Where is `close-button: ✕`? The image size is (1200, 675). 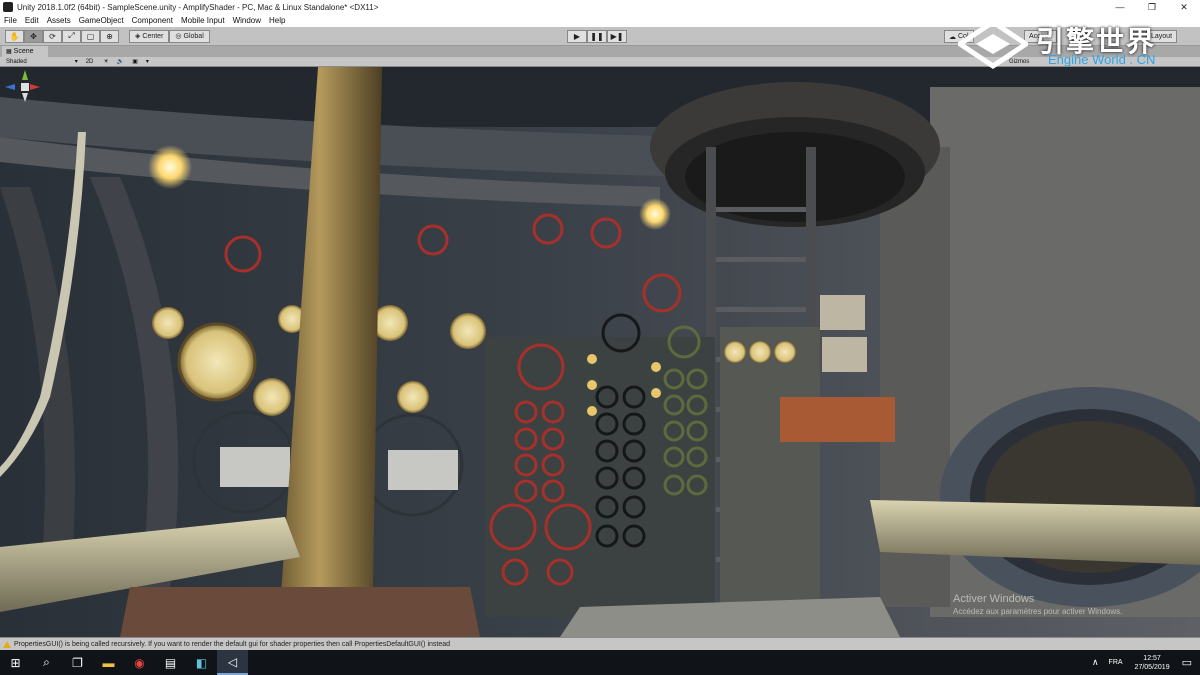
close-button: ✕ is located at coordinates (1184, 7).